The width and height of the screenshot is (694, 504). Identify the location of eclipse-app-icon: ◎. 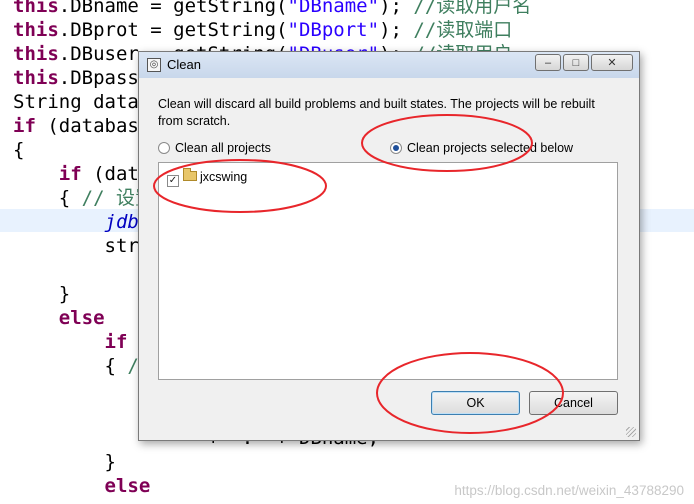
(154, 65).